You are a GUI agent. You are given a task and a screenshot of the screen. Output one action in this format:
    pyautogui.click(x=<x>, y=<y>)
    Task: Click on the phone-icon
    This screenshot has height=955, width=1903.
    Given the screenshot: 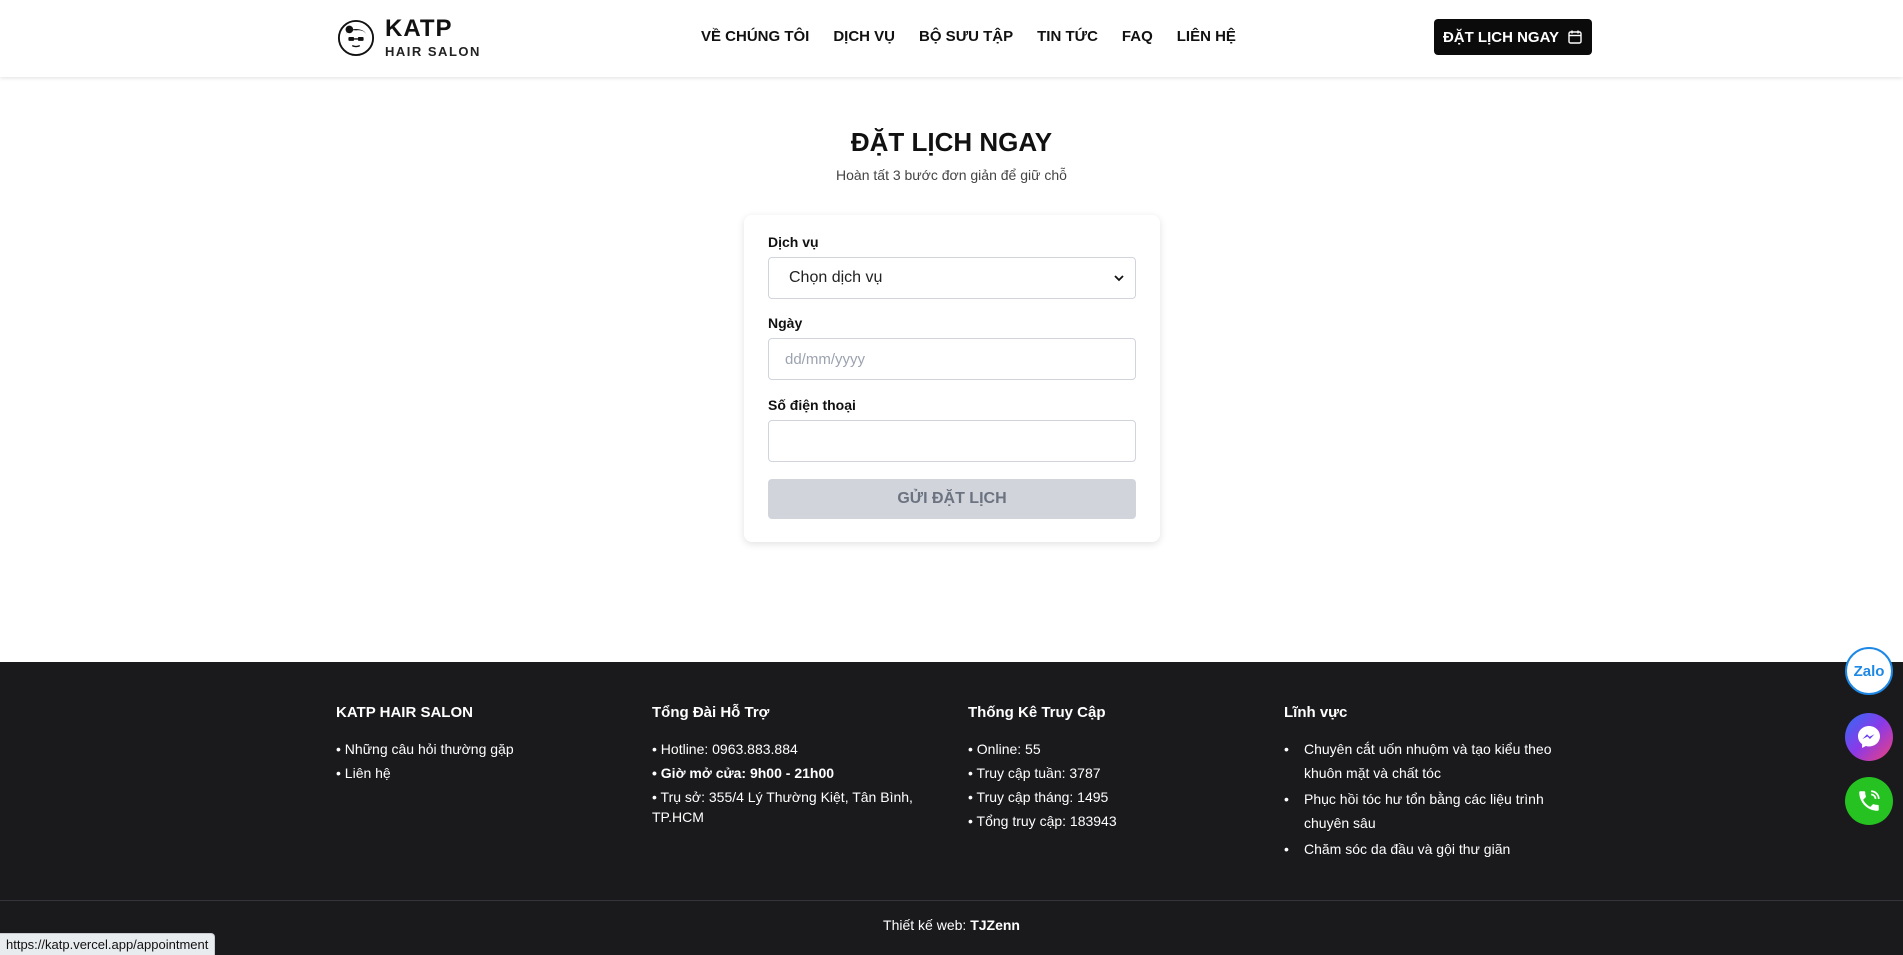 What is the action you would take?
    pyautogui.click(x=1869, y=800)
    